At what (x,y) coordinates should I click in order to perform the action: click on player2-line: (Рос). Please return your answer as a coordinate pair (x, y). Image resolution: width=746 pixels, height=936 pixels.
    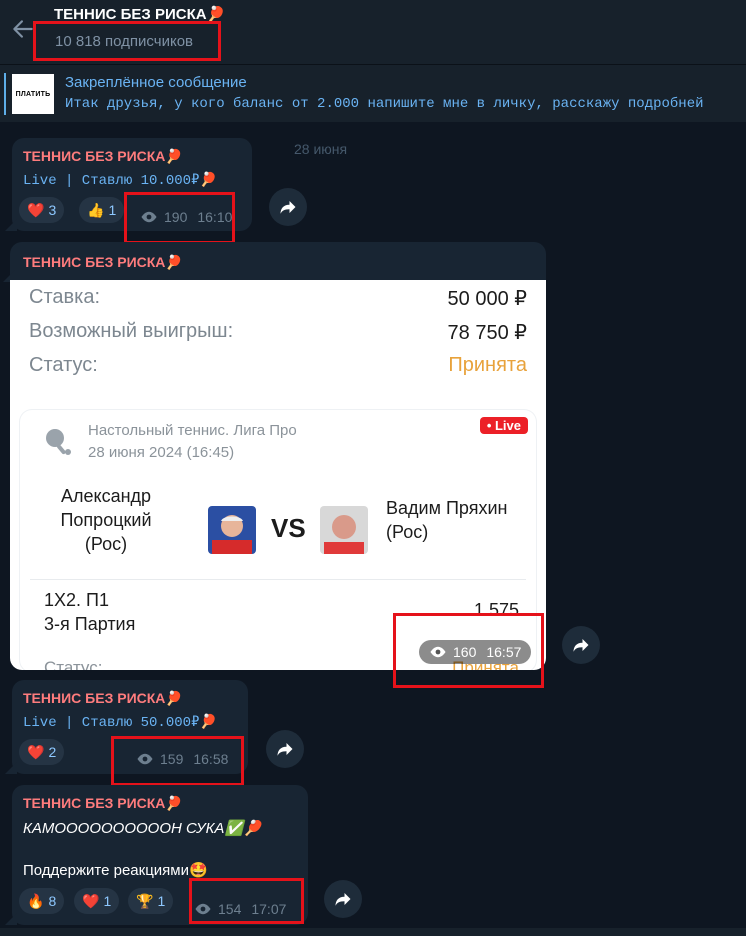
    Looking at the image, I should click on (407, 532).